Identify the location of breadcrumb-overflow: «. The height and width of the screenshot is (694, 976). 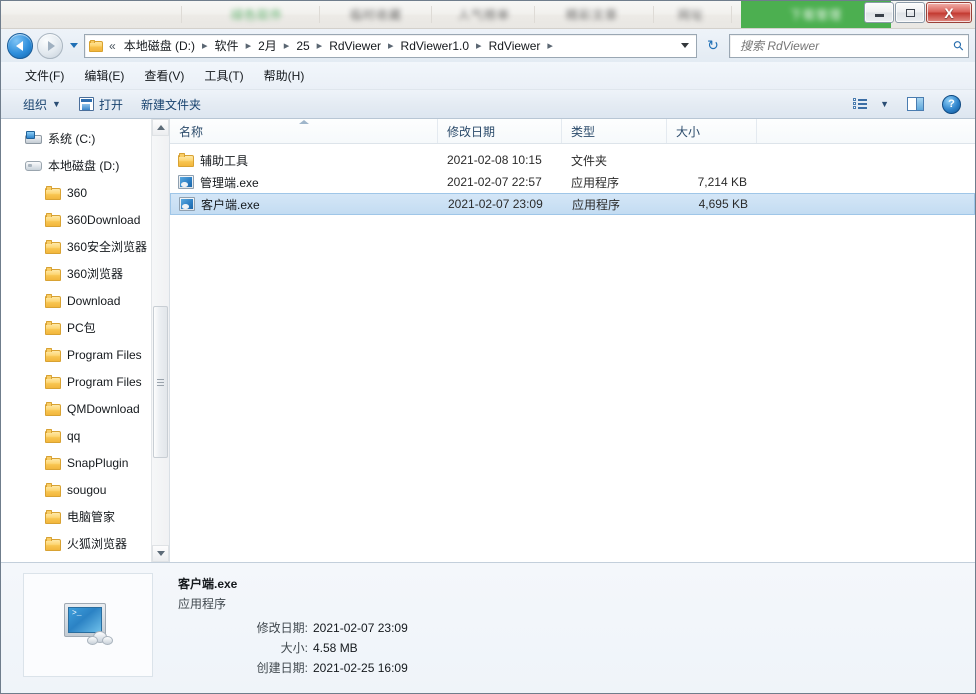
(113, 46).